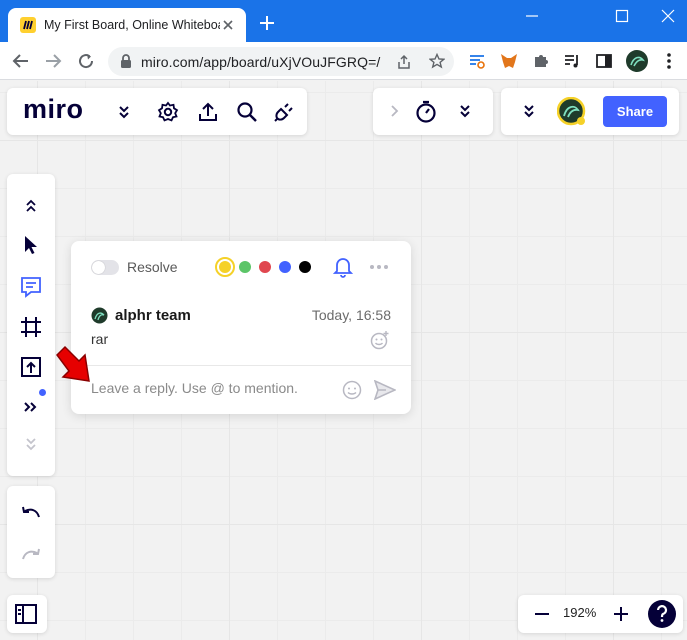 The image size is (687, 640). What do you see at coordinates (579, 612) in the screenshot?
I see `zoom-level: 192%` at bounding box center [579, 612].